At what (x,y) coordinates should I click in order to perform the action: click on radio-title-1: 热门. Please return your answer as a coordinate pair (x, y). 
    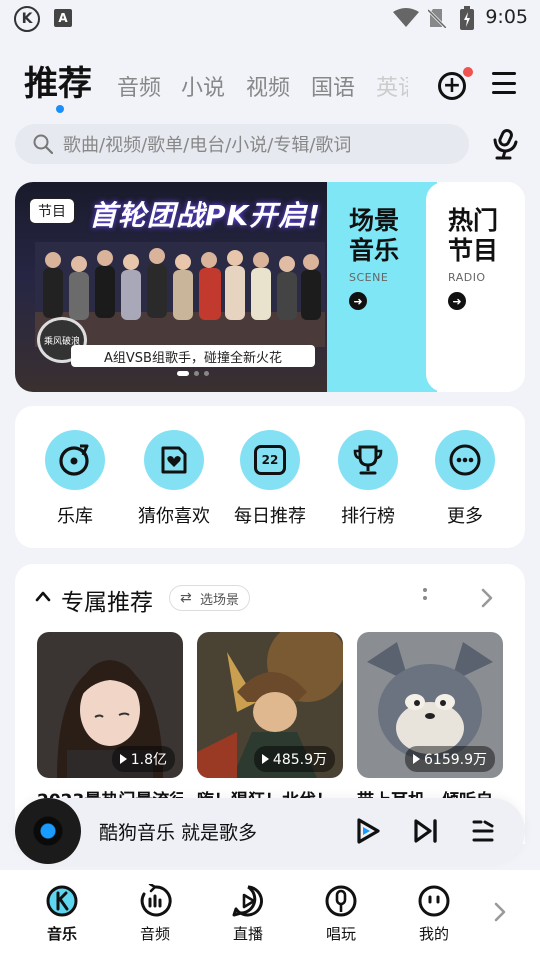
    Looking at the image, I should click on (473, 220).